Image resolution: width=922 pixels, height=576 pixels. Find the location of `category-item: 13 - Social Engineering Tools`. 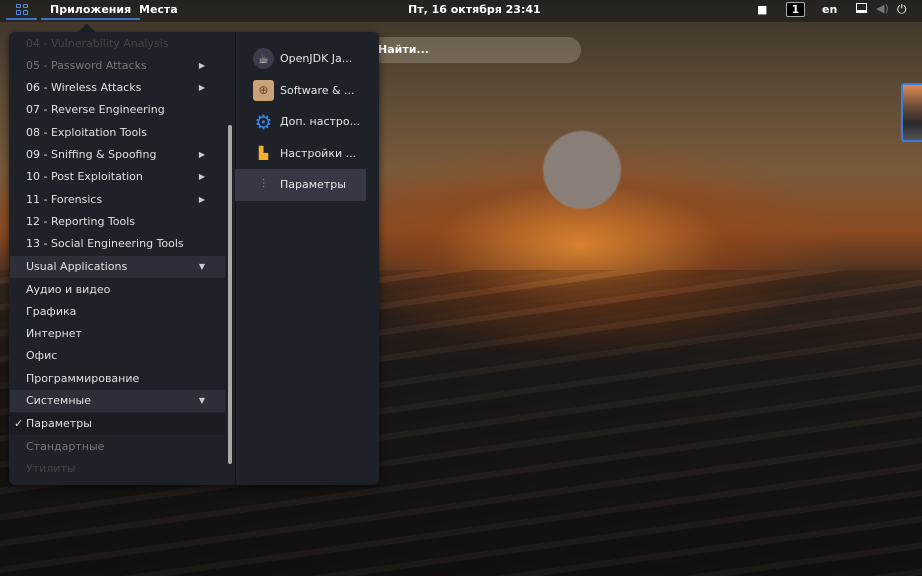

category-item: 13 - Social Engineering Tools is located at coordinates (117, 244).